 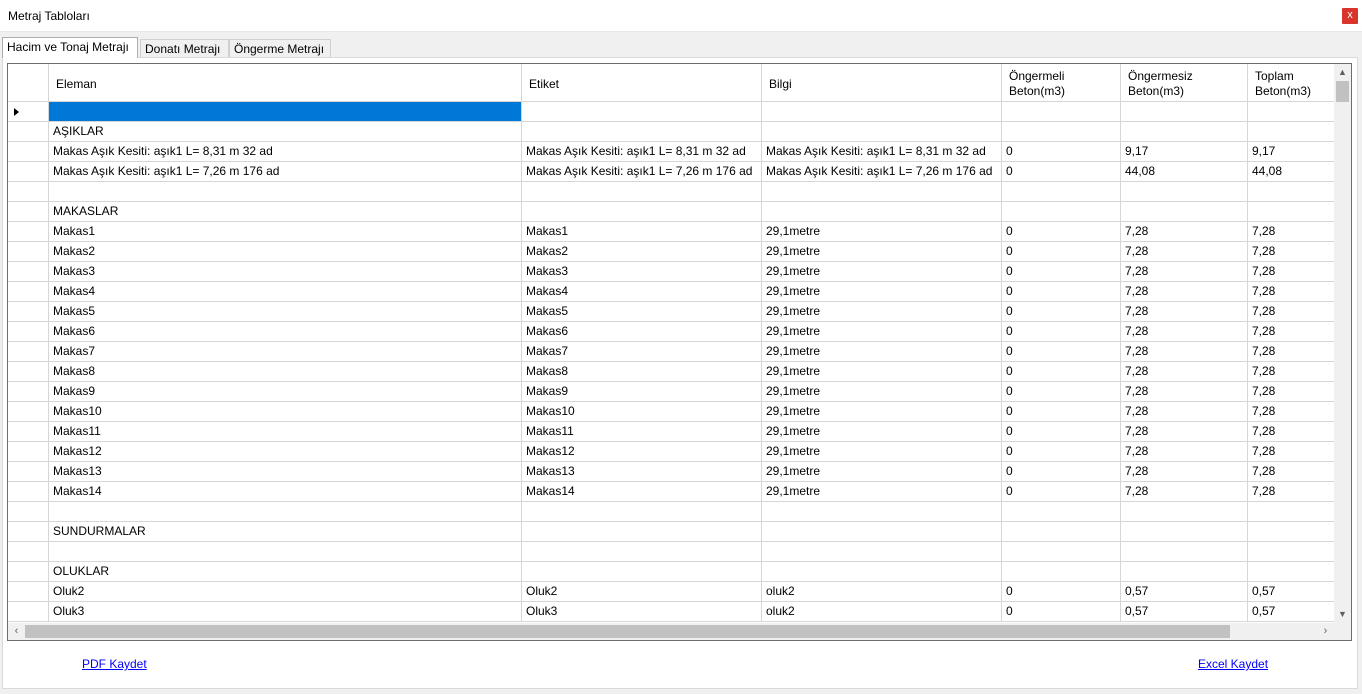 What do you see at coordinates (1184, 172) in the screenshot?
I see `cell-ongermesiz: 44,08` at bounding box center [1184, 172].